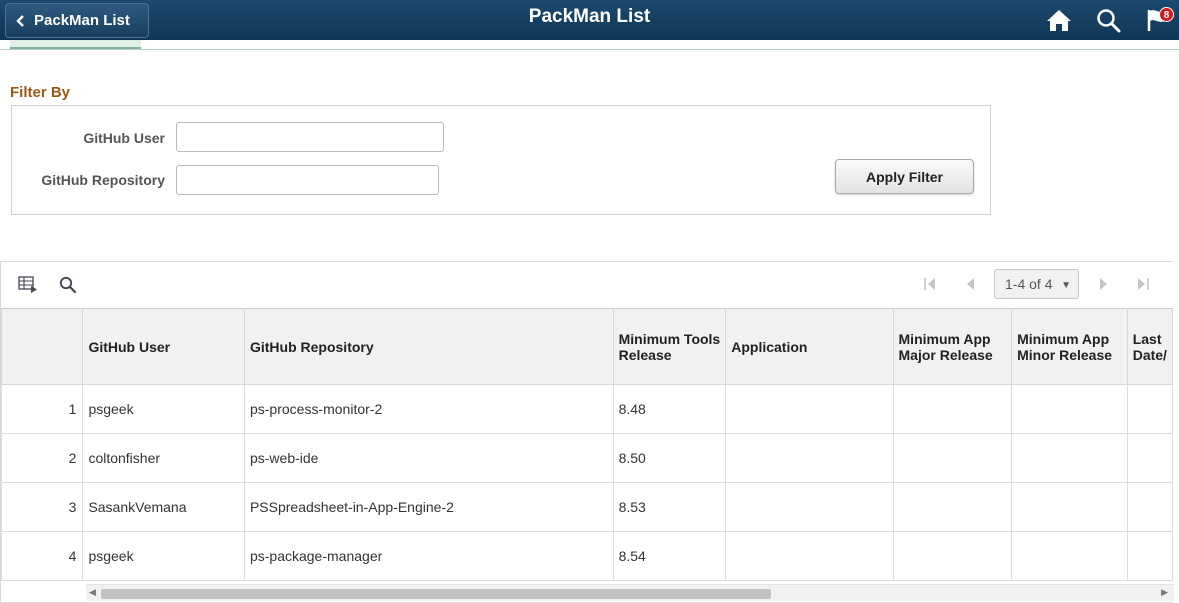 The width and height of the screenshot is (1179, 603). What do you see at coordinates (669, 556) in the screenshot?
I see `cell-minimum-tools-release: 8.54` at bounding box center [669, 556].